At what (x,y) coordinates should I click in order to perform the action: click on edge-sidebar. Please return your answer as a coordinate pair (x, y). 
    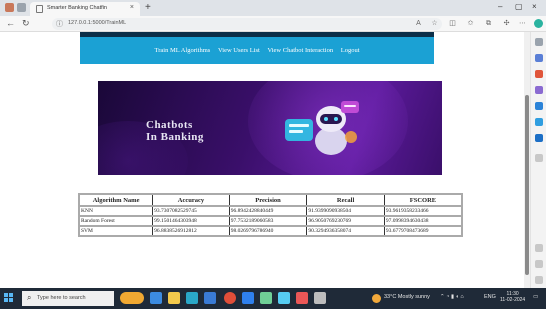
    Looking at the image, I should click on (538, 160).